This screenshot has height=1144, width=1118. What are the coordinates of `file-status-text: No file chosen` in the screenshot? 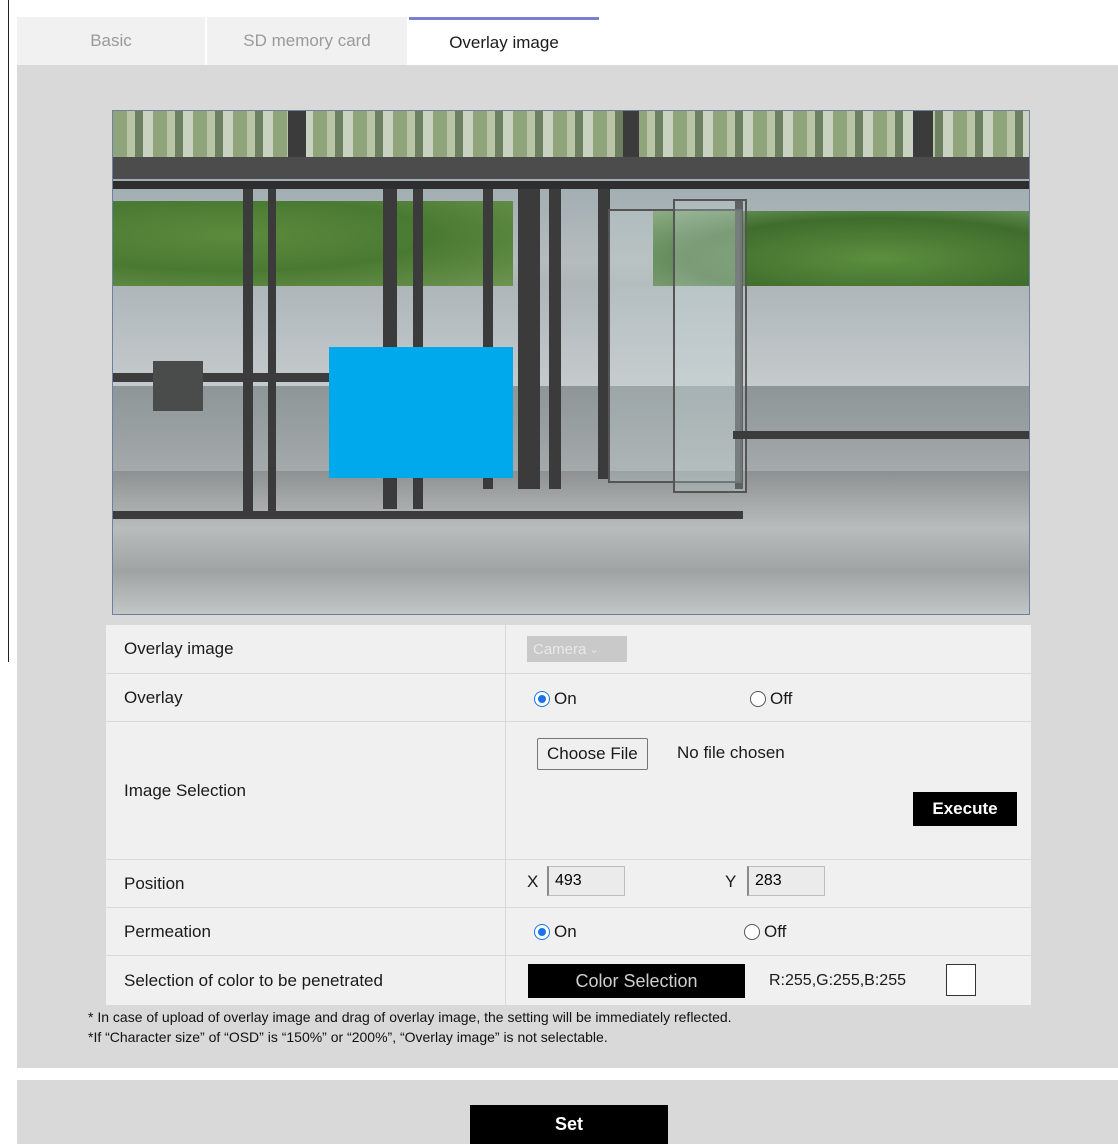 It's located at (731, 752).